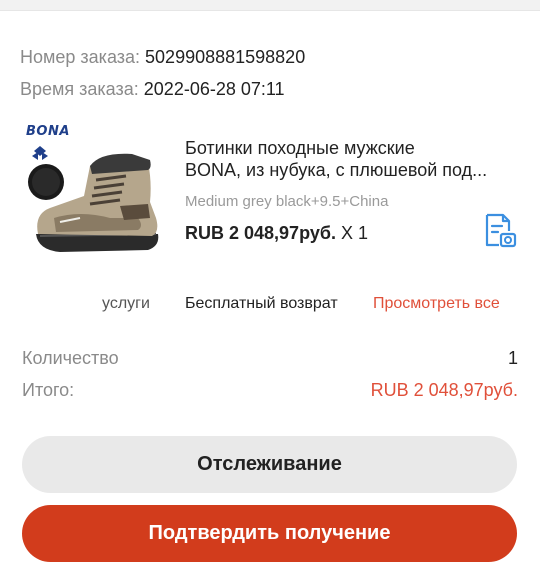 The height and width of the screenshot is (569, 540). I want to click on total-value: RUB 2 048,97руб., so click(444, 390).